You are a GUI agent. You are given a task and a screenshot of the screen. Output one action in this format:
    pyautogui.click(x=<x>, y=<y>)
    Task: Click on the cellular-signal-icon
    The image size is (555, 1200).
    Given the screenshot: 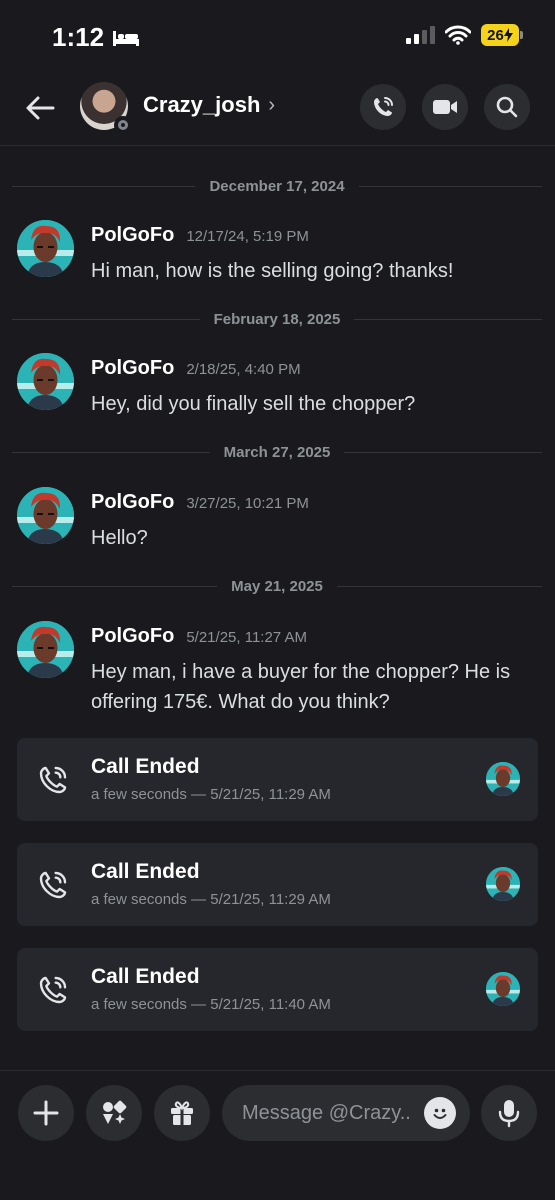 What is the action you would take?
    pyautogui.click(x=420, y=35)
    